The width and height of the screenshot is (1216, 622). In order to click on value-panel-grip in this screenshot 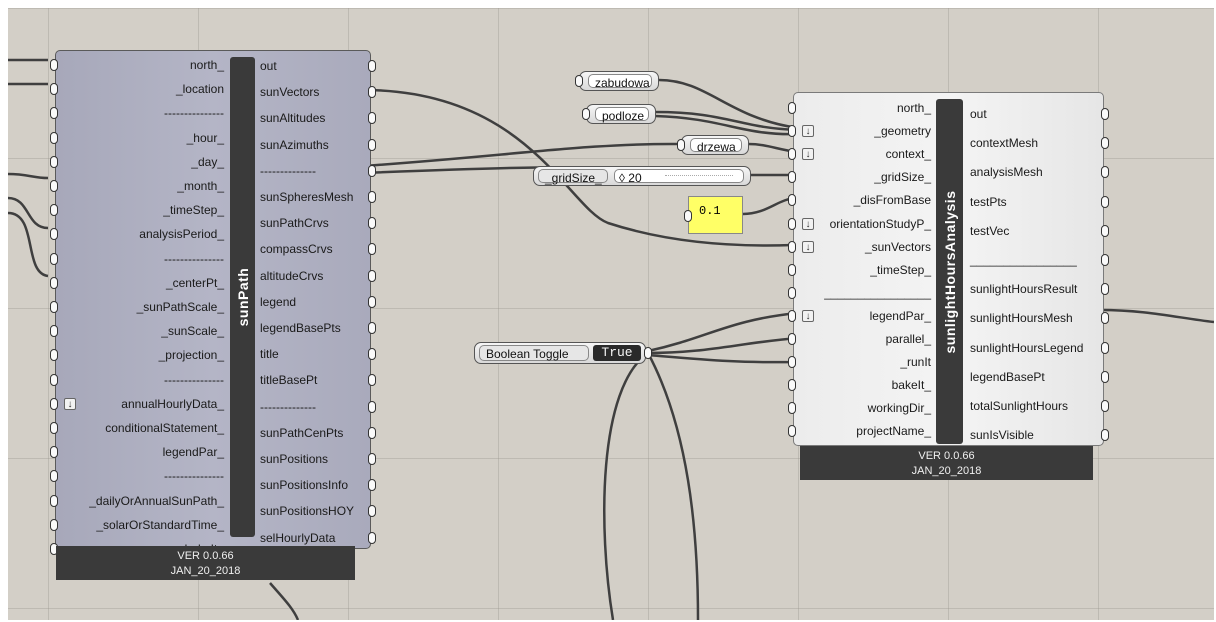, I will do `click(688, 216)`.